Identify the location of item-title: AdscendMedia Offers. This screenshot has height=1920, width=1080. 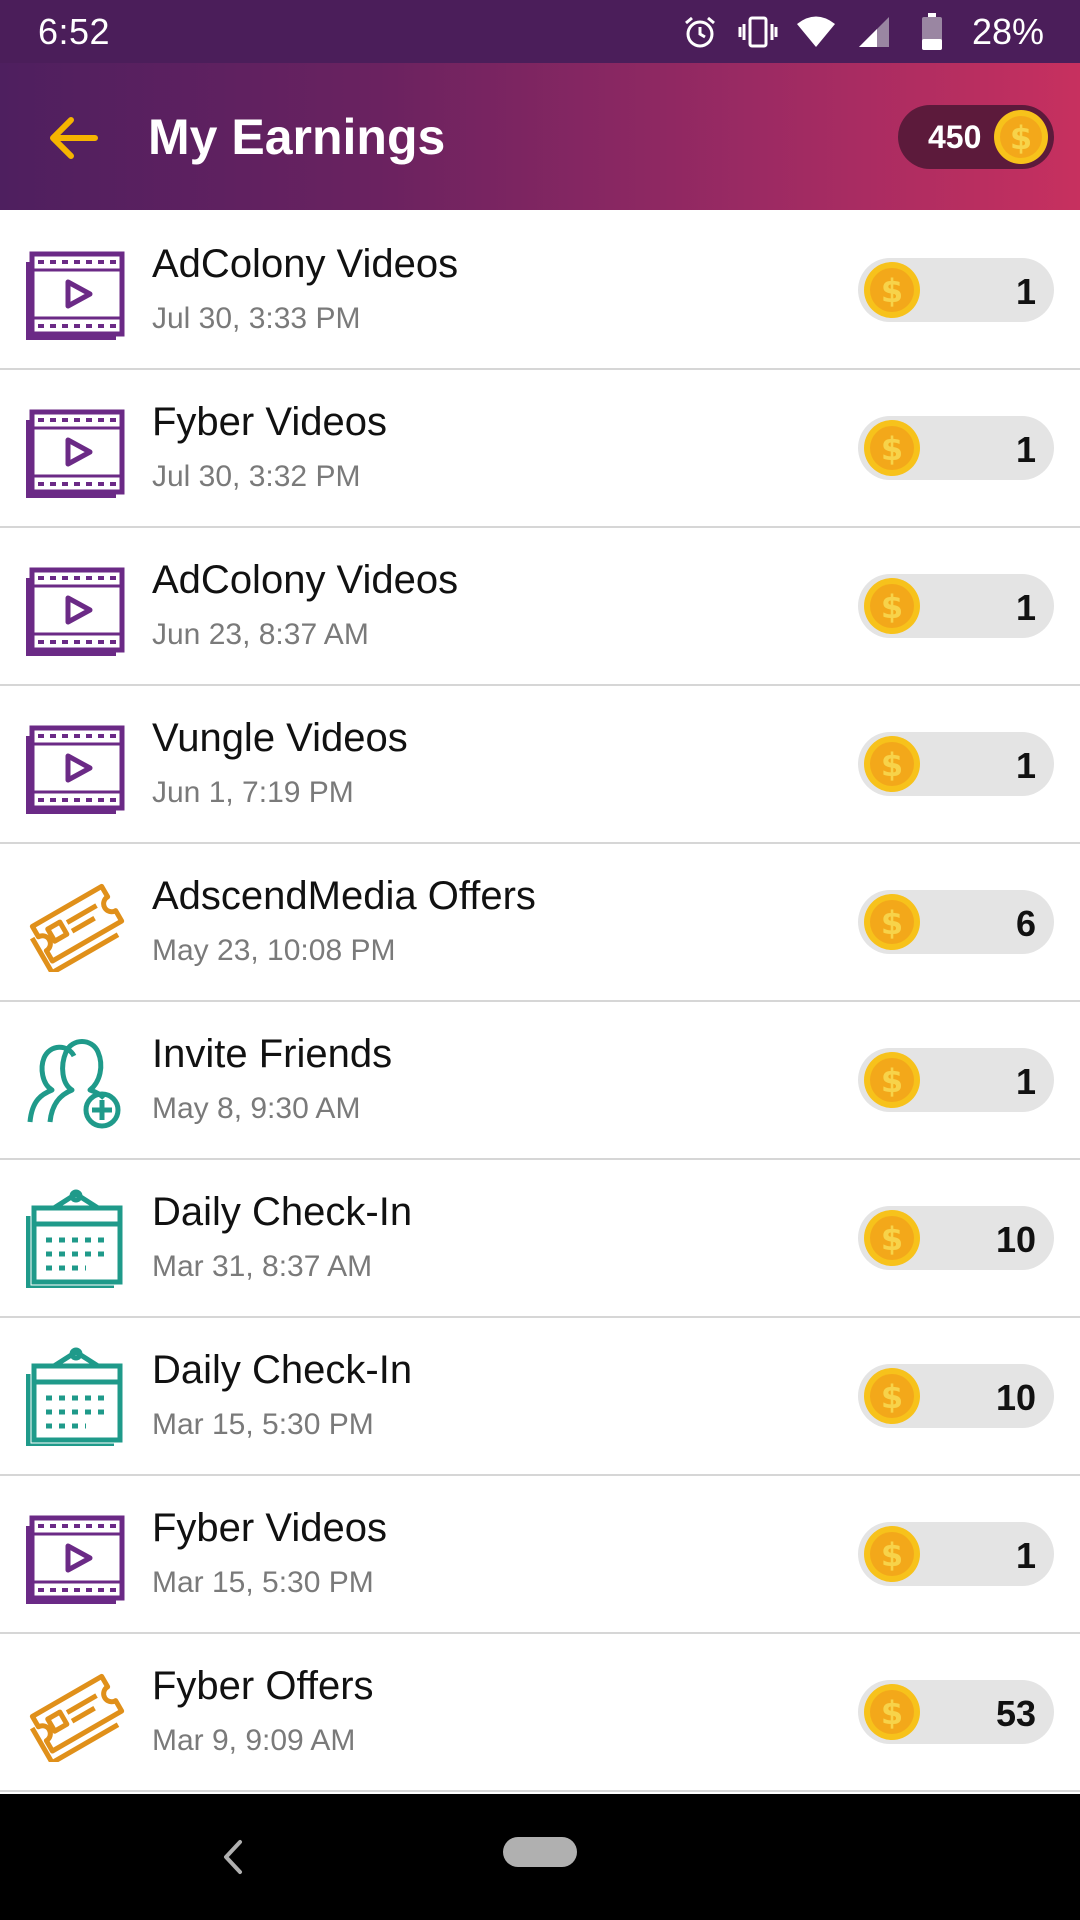
(344, 896).